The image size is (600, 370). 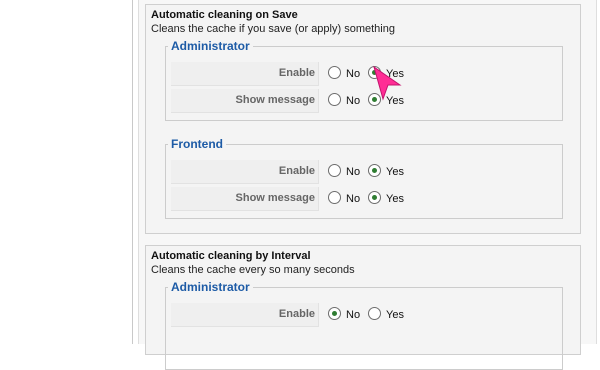 I want to click on group-legend: Frontend, so click(x=197, y=144).